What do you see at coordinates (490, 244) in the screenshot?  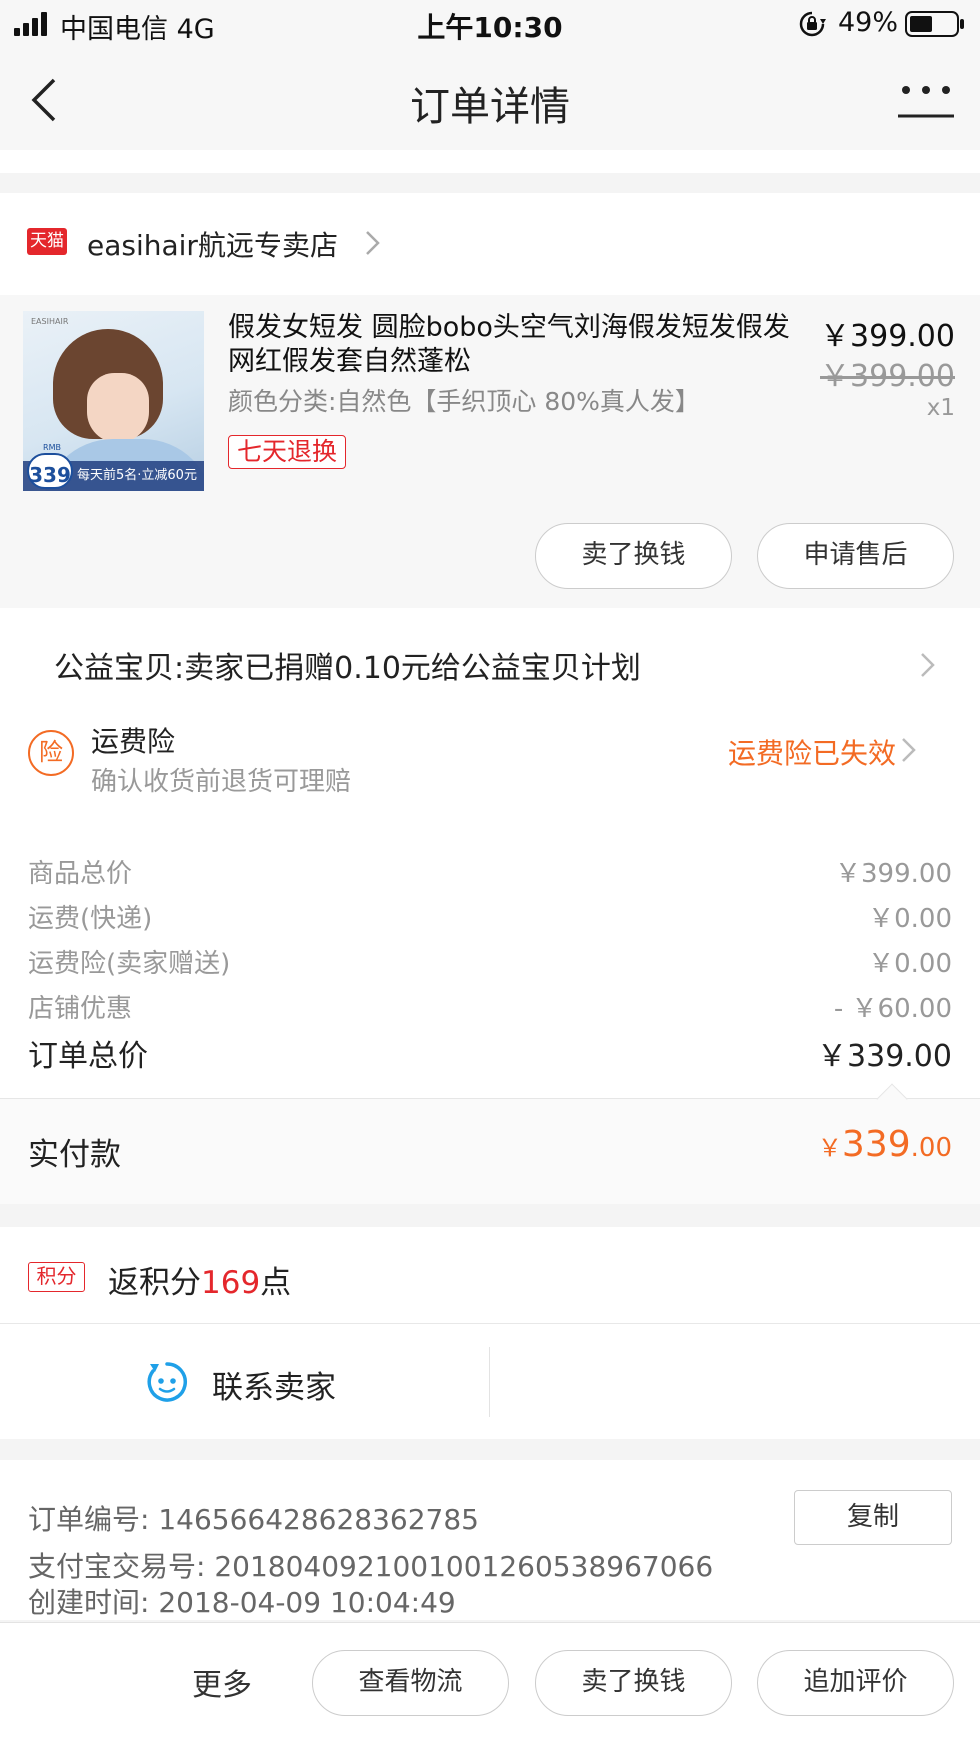 I see `shop-header: 天猫 easihair航远专卖店` at bounding box center [490, 244].